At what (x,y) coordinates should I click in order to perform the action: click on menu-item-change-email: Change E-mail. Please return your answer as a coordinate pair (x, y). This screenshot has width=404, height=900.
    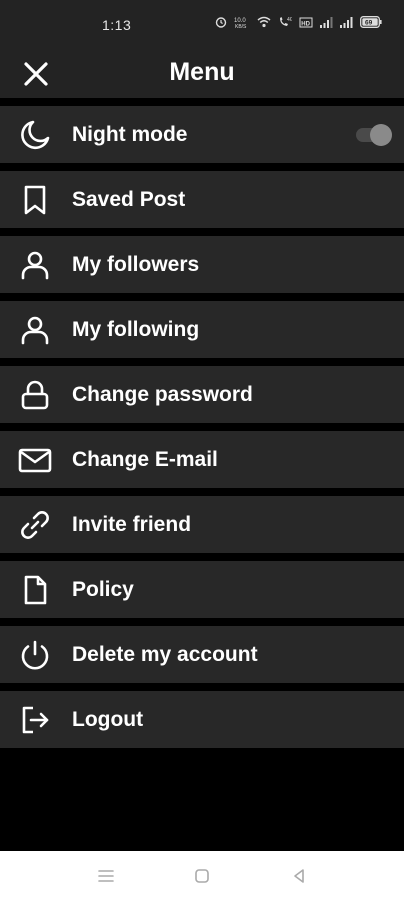
    Looking at the image, I should click on (202, 459).